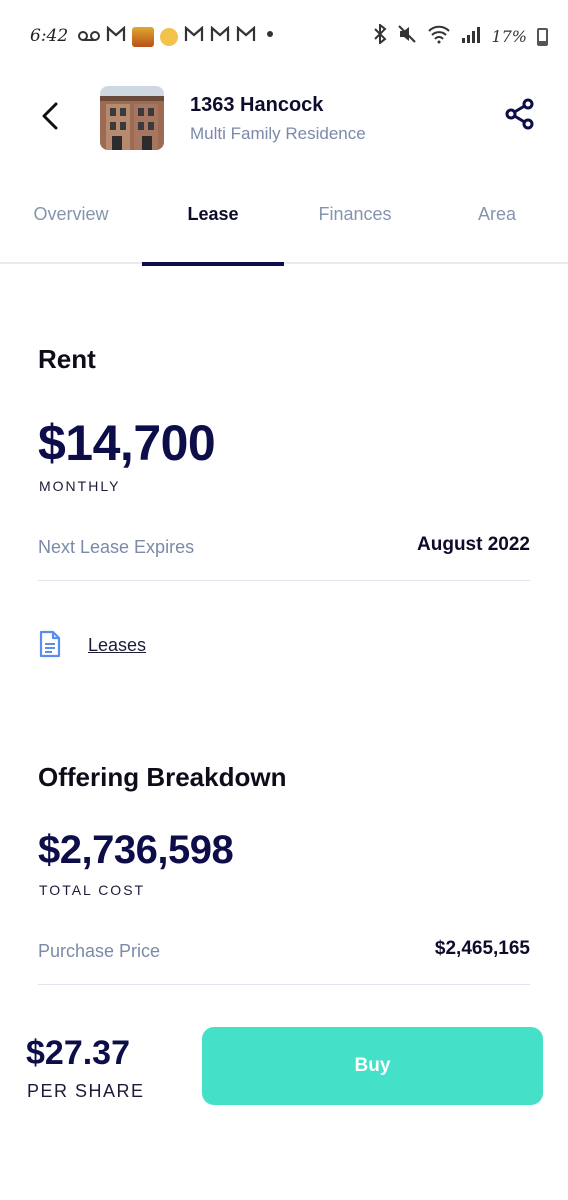 The image size is (568, 1200). I want to click on rent-heading: Rent, so click(67, 359).